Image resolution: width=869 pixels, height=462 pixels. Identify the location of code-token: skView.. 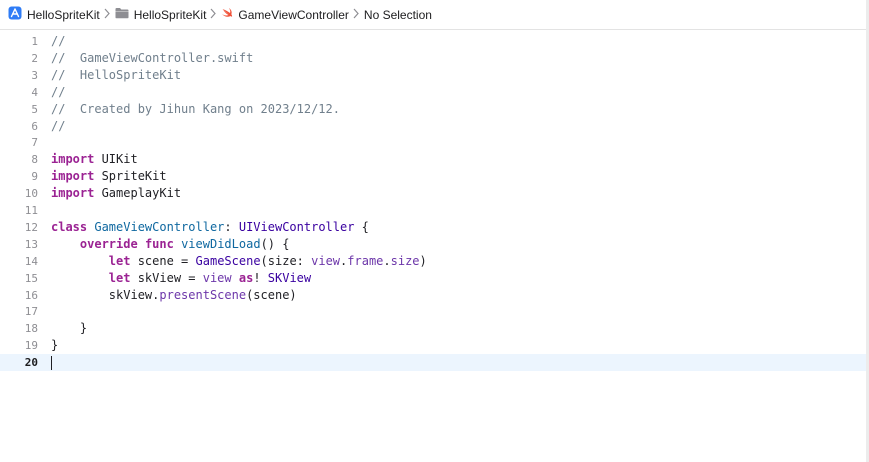
(105, 294).